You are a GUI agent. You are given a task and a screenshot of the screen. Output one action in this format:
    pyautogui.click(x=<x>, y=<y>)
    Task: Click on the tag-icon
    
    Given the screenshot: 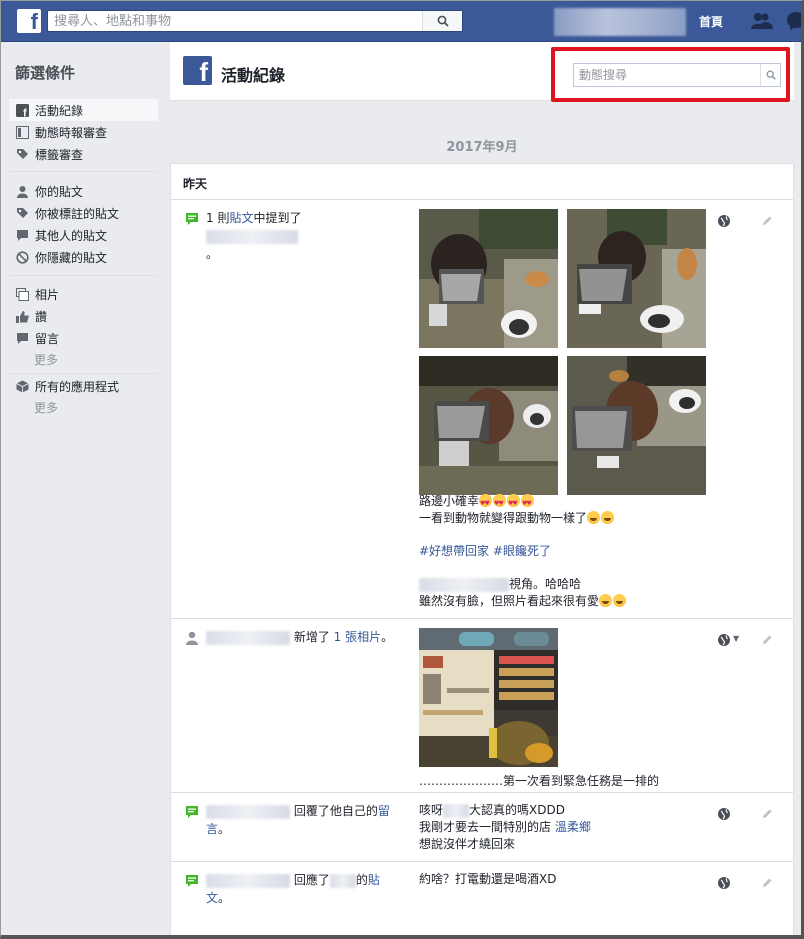 What is the action you would take?
    pyautogui.click(x=22, y=213)
    